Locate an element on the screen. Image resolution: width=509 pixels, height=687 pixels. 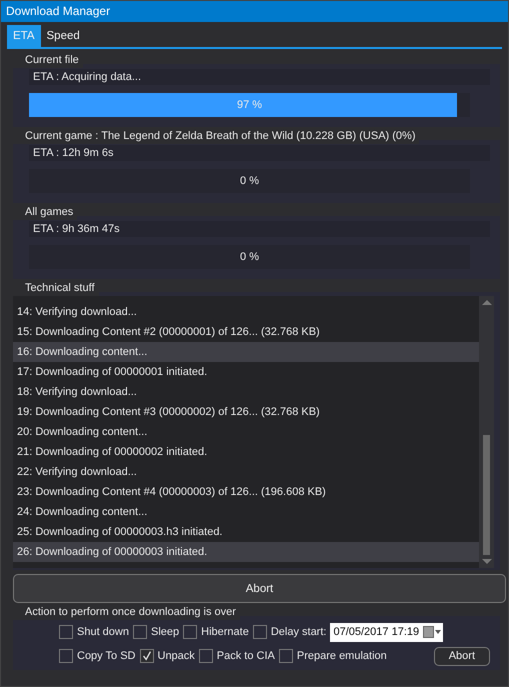
group-title: Current game : The Legend of Zelda Breath of the Wild (10.228 GB) (USA) (0%) is located at coordinates (216, 136).